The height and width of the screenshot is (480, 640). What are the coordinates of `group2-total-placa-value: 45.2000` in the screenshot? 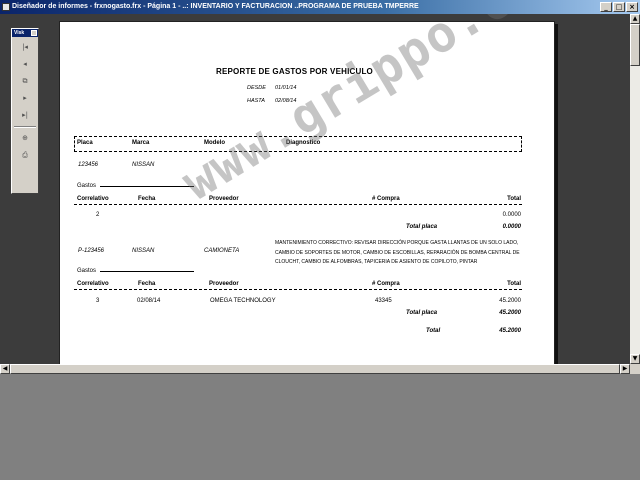 It's located at (510, 313).